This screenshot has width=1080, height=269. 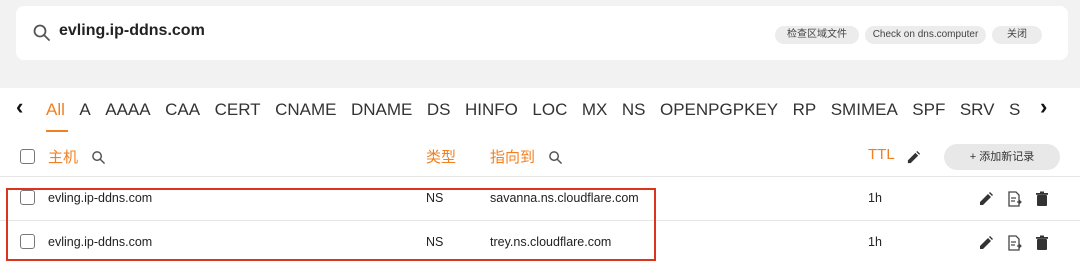 I want to click on tab-openpgpkey: OPENPGPKEY, so click(x=719, y=110).